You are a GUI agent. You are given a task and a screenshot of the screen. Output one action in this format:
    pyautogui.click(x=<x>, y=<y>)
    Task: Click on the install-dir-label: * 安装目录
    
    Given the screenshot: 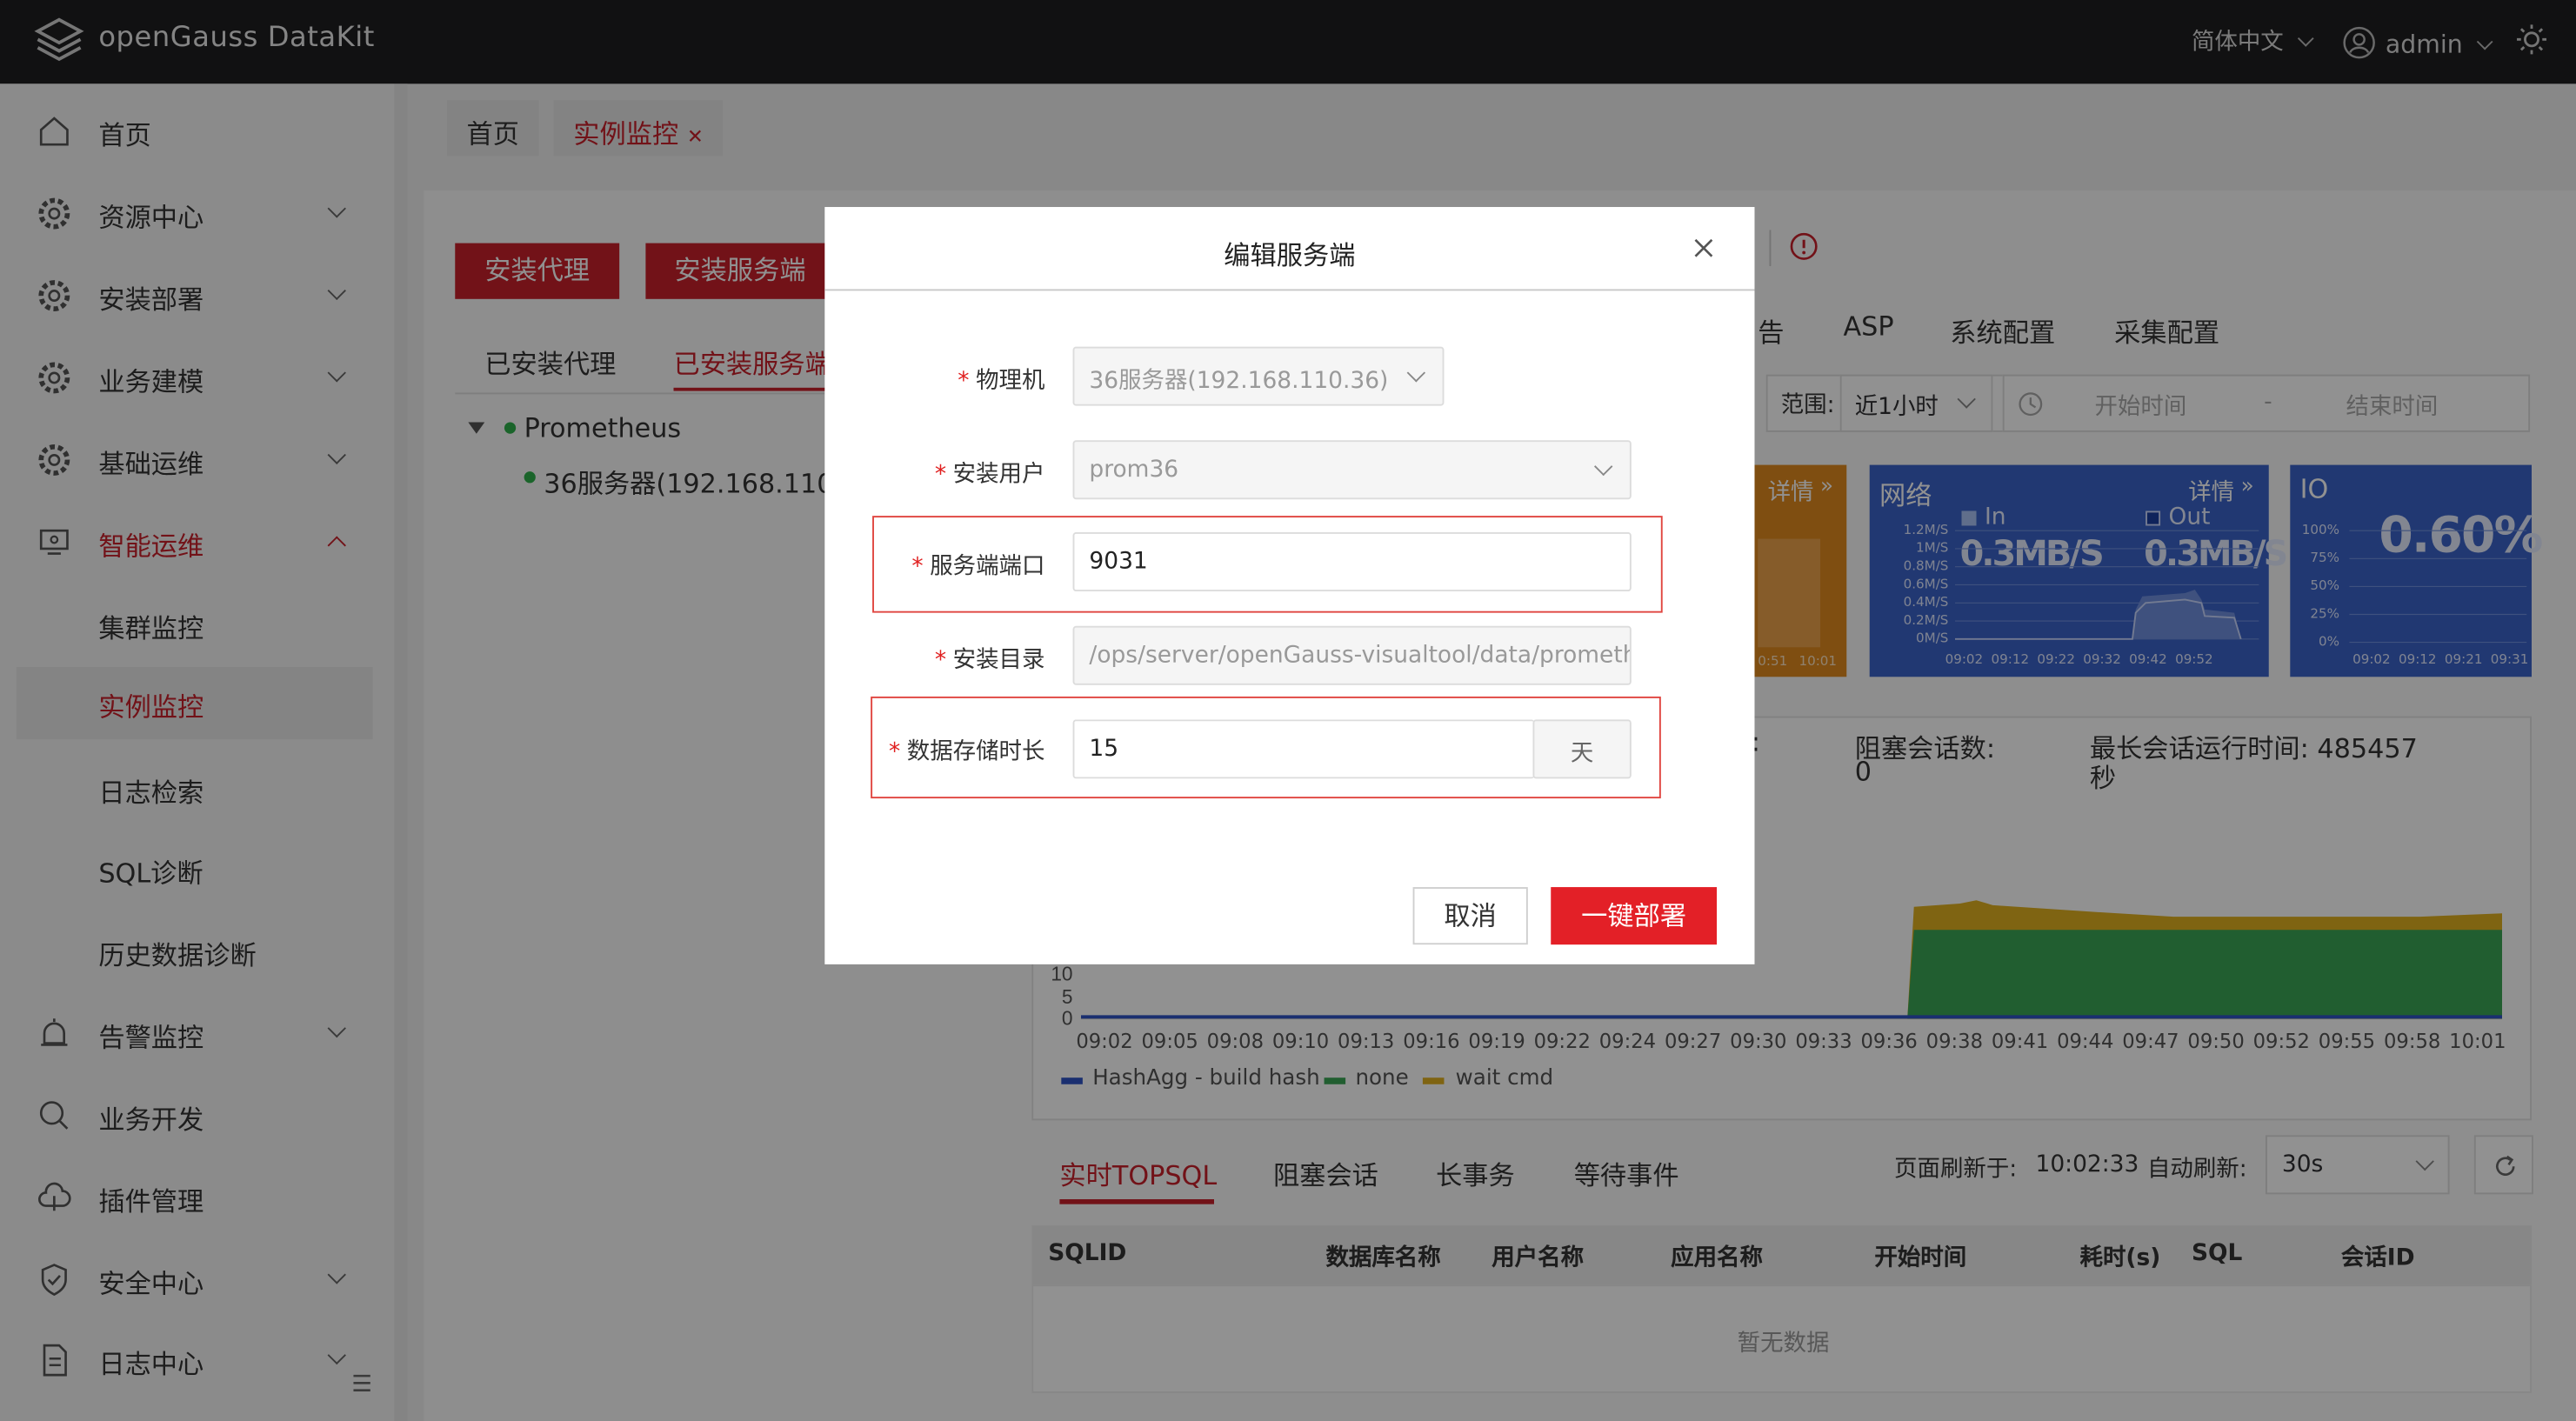 What is the action you would take?
    pyautogui.click(x=934, y=659)
    